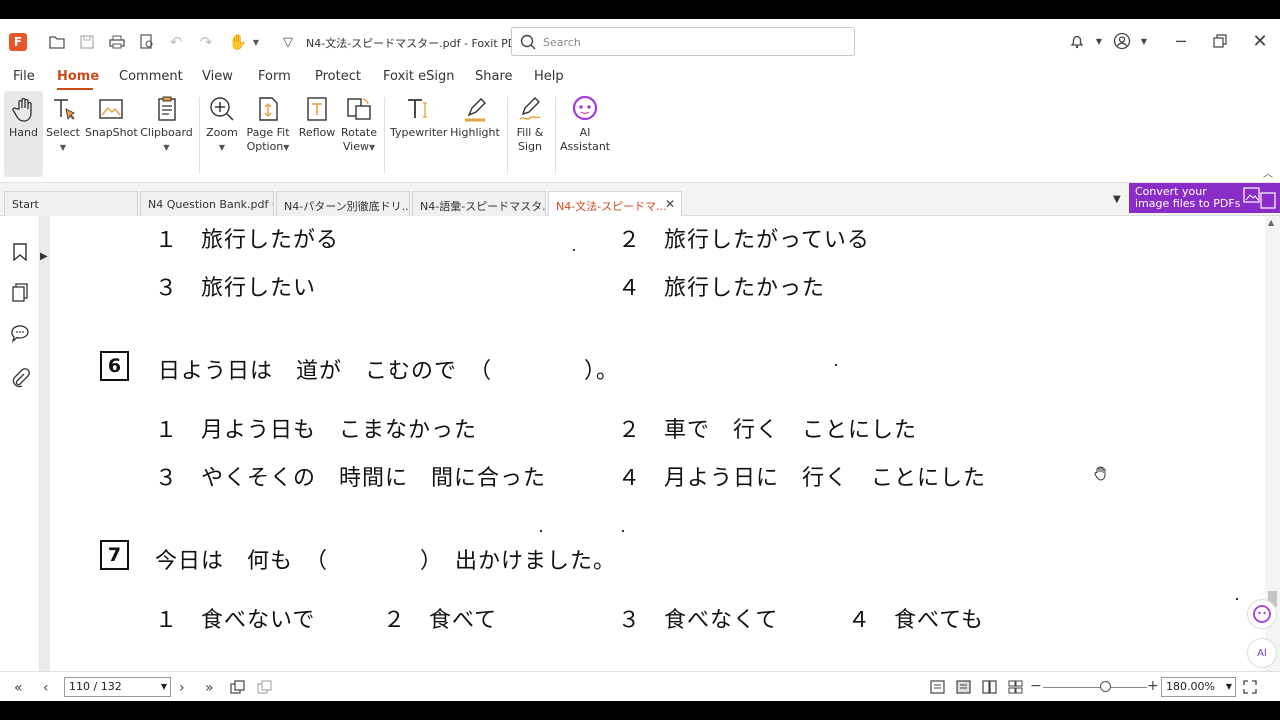  Describe the element at coordinates (1220, 41) in the screenshot. I see `restore-icon` at that location.